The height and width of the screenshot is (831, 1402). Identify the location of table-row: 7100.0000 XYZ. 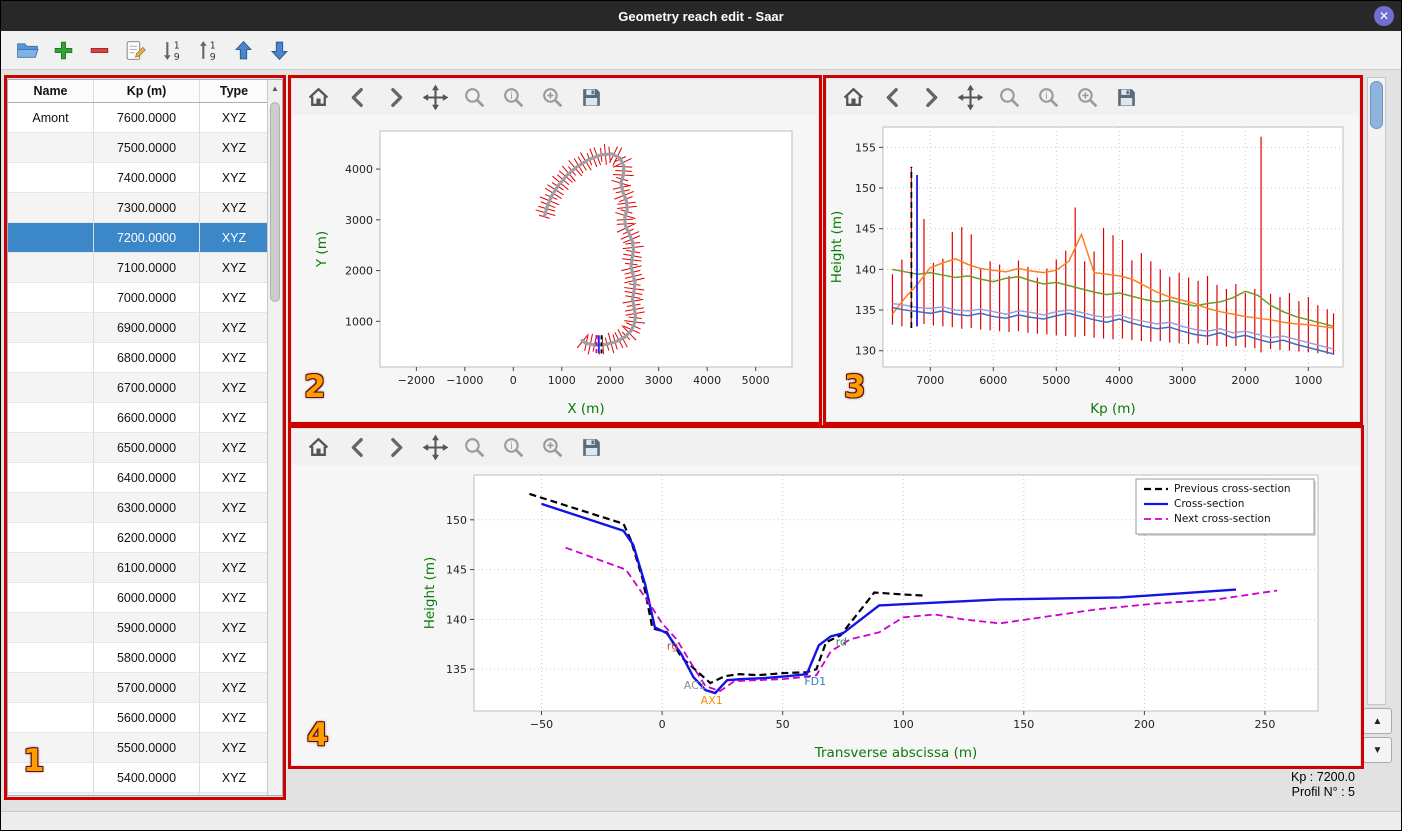
(145, 268).